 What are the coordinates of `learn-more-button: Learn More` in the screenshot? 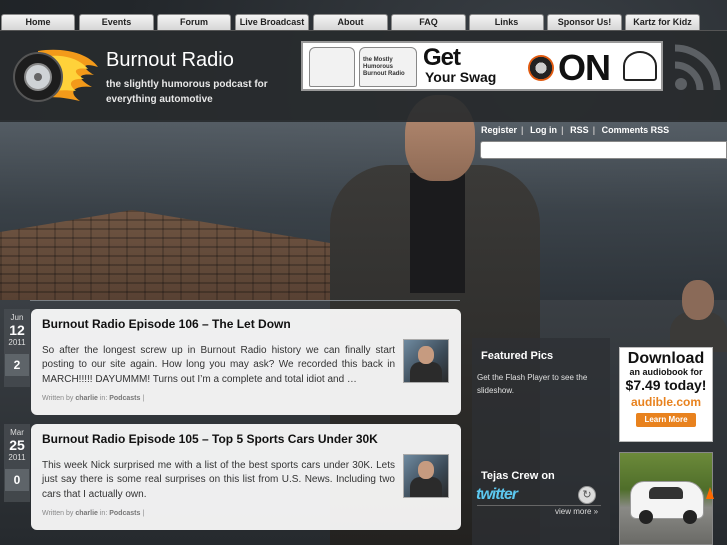 It's located at (666, 420).